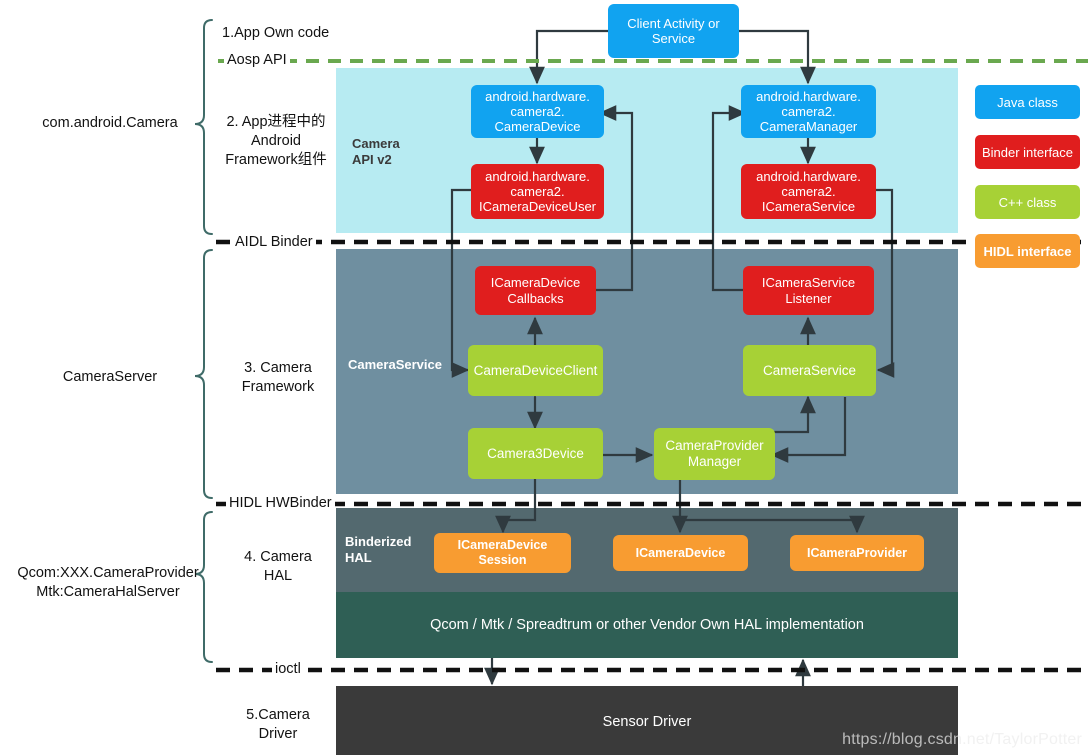 Image resolution: width=1088 pixels, height=755 pixels. Describe the element at coordinates (535, 290) in the screenshot. I see `node-icameradevicecallbacks: ICameraDevice Callbacks` at that location.